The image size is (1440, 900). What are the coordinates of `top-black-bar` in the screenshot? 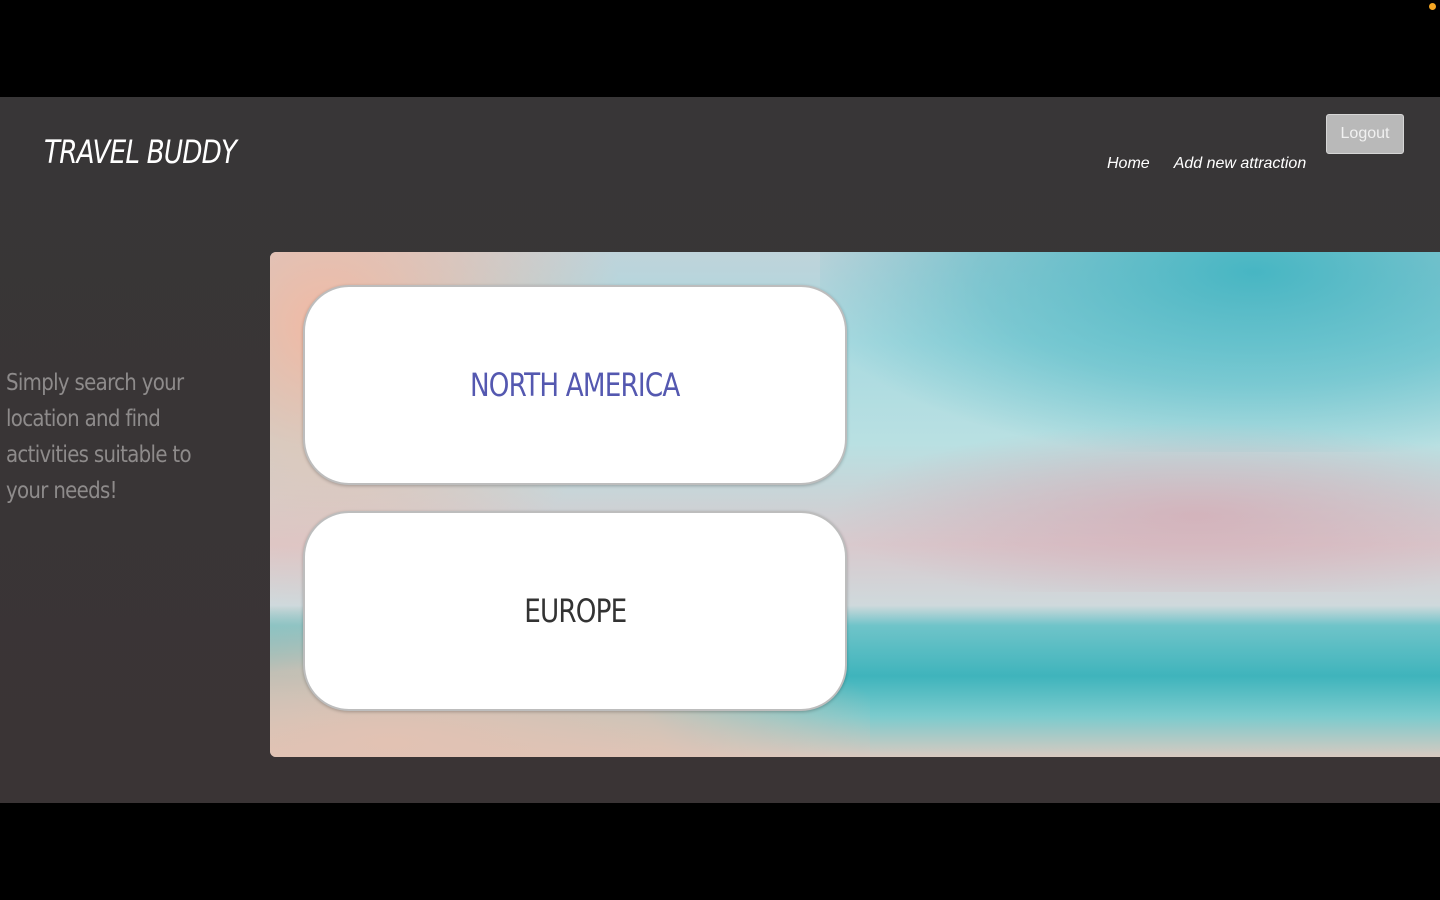 It's located at (720, 48).